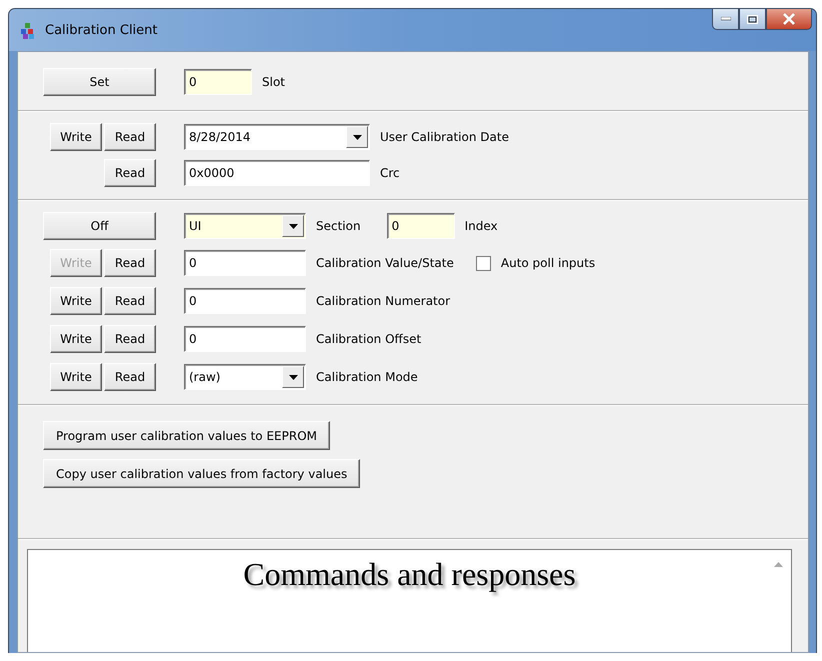 The height and width of the screenshot is (661, 822). What do you see at coordinates (409, 574) in the screenshot?
I see `log-heading: Commands and responses` at bounding box center [409, 574].